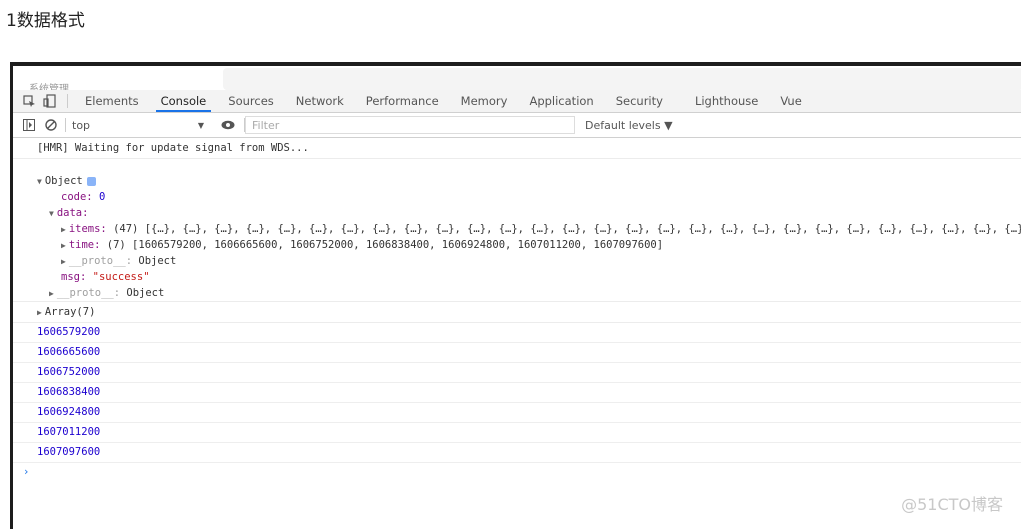 This screenshot has width=1021, height=529. I want to click on timestamp-line: 1606838400, so click(517, 393).